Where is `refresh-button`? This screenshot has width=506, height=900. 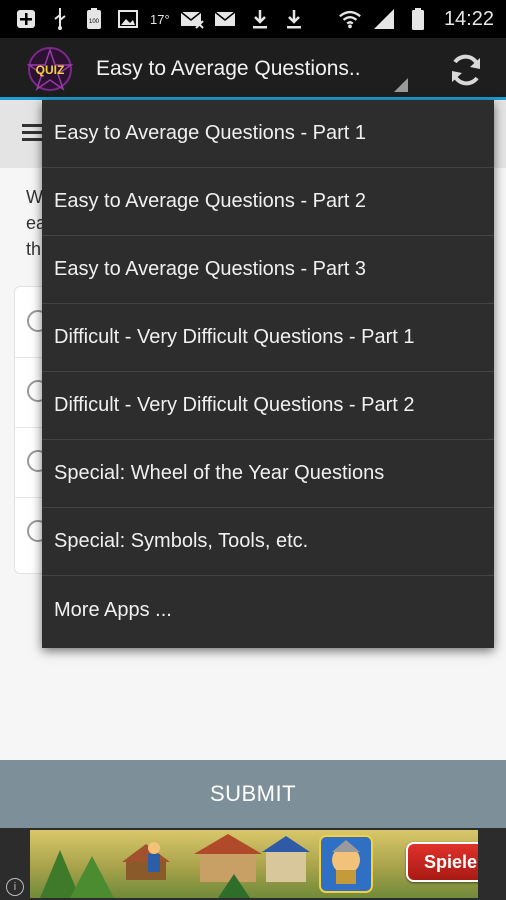 refresh-button is located at coordinates (466, 70).